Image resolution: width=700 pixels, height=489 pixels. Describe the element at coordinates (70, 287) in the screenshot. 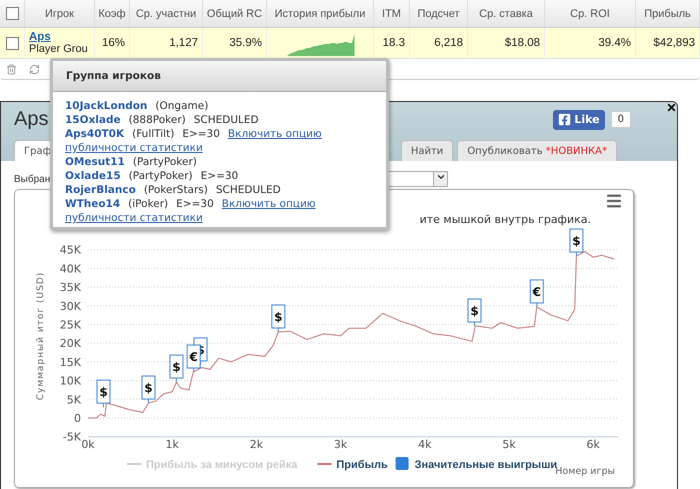

I see `y-tick-label: 35K` at that location.